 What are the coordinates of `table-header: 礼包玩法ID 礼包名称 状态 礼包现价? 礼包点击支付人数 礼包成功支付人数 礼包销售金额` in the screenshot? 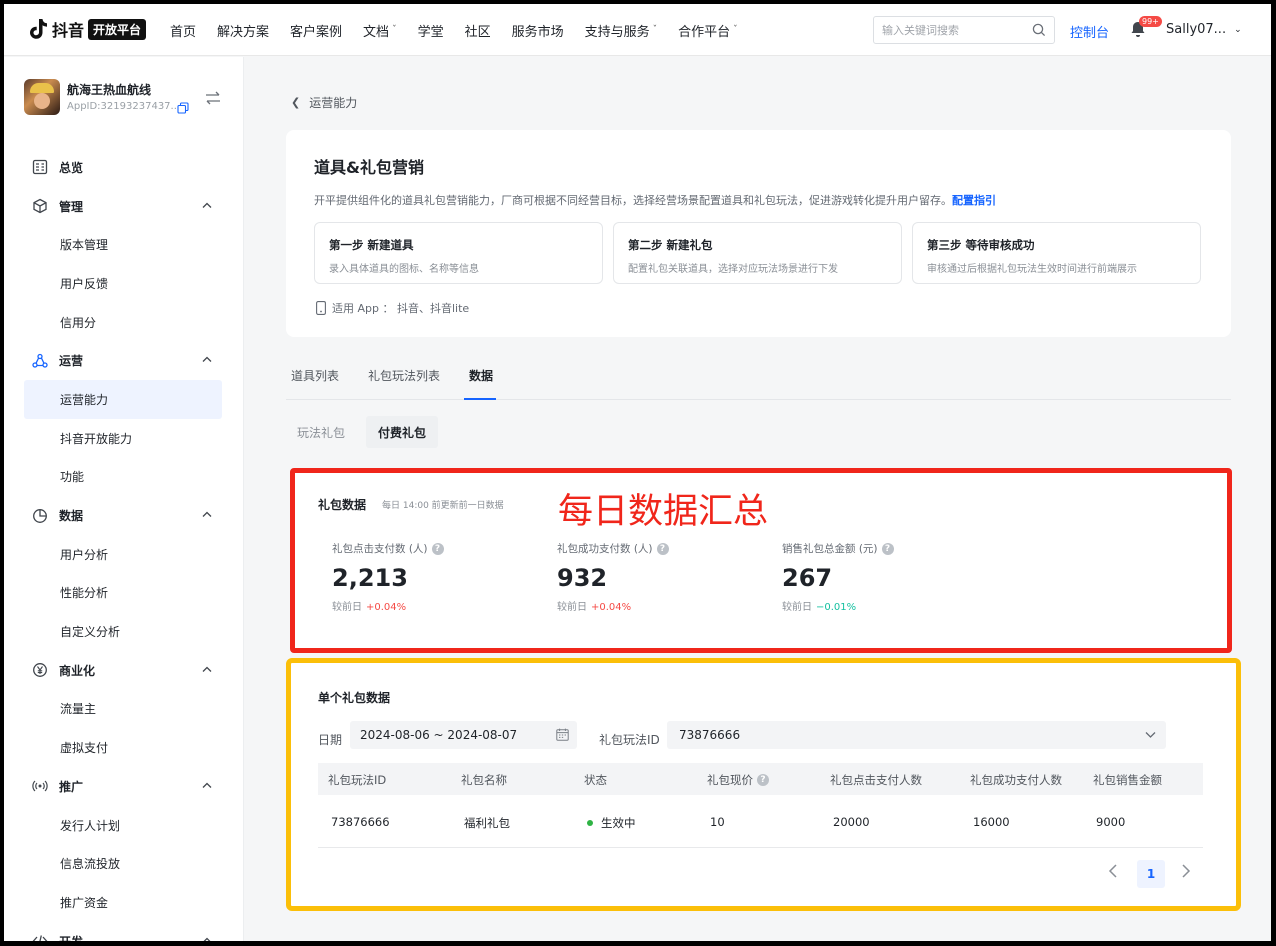 It's located at (760, 779).